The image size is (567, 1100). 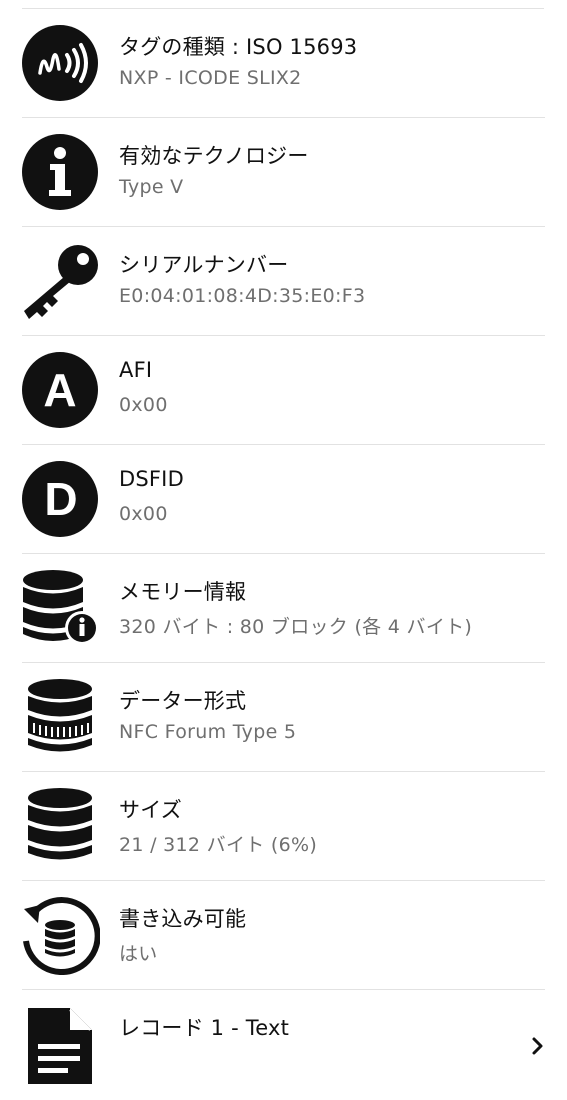 I want to click on row-title: メモリー情報, so click(x=183, y=592).